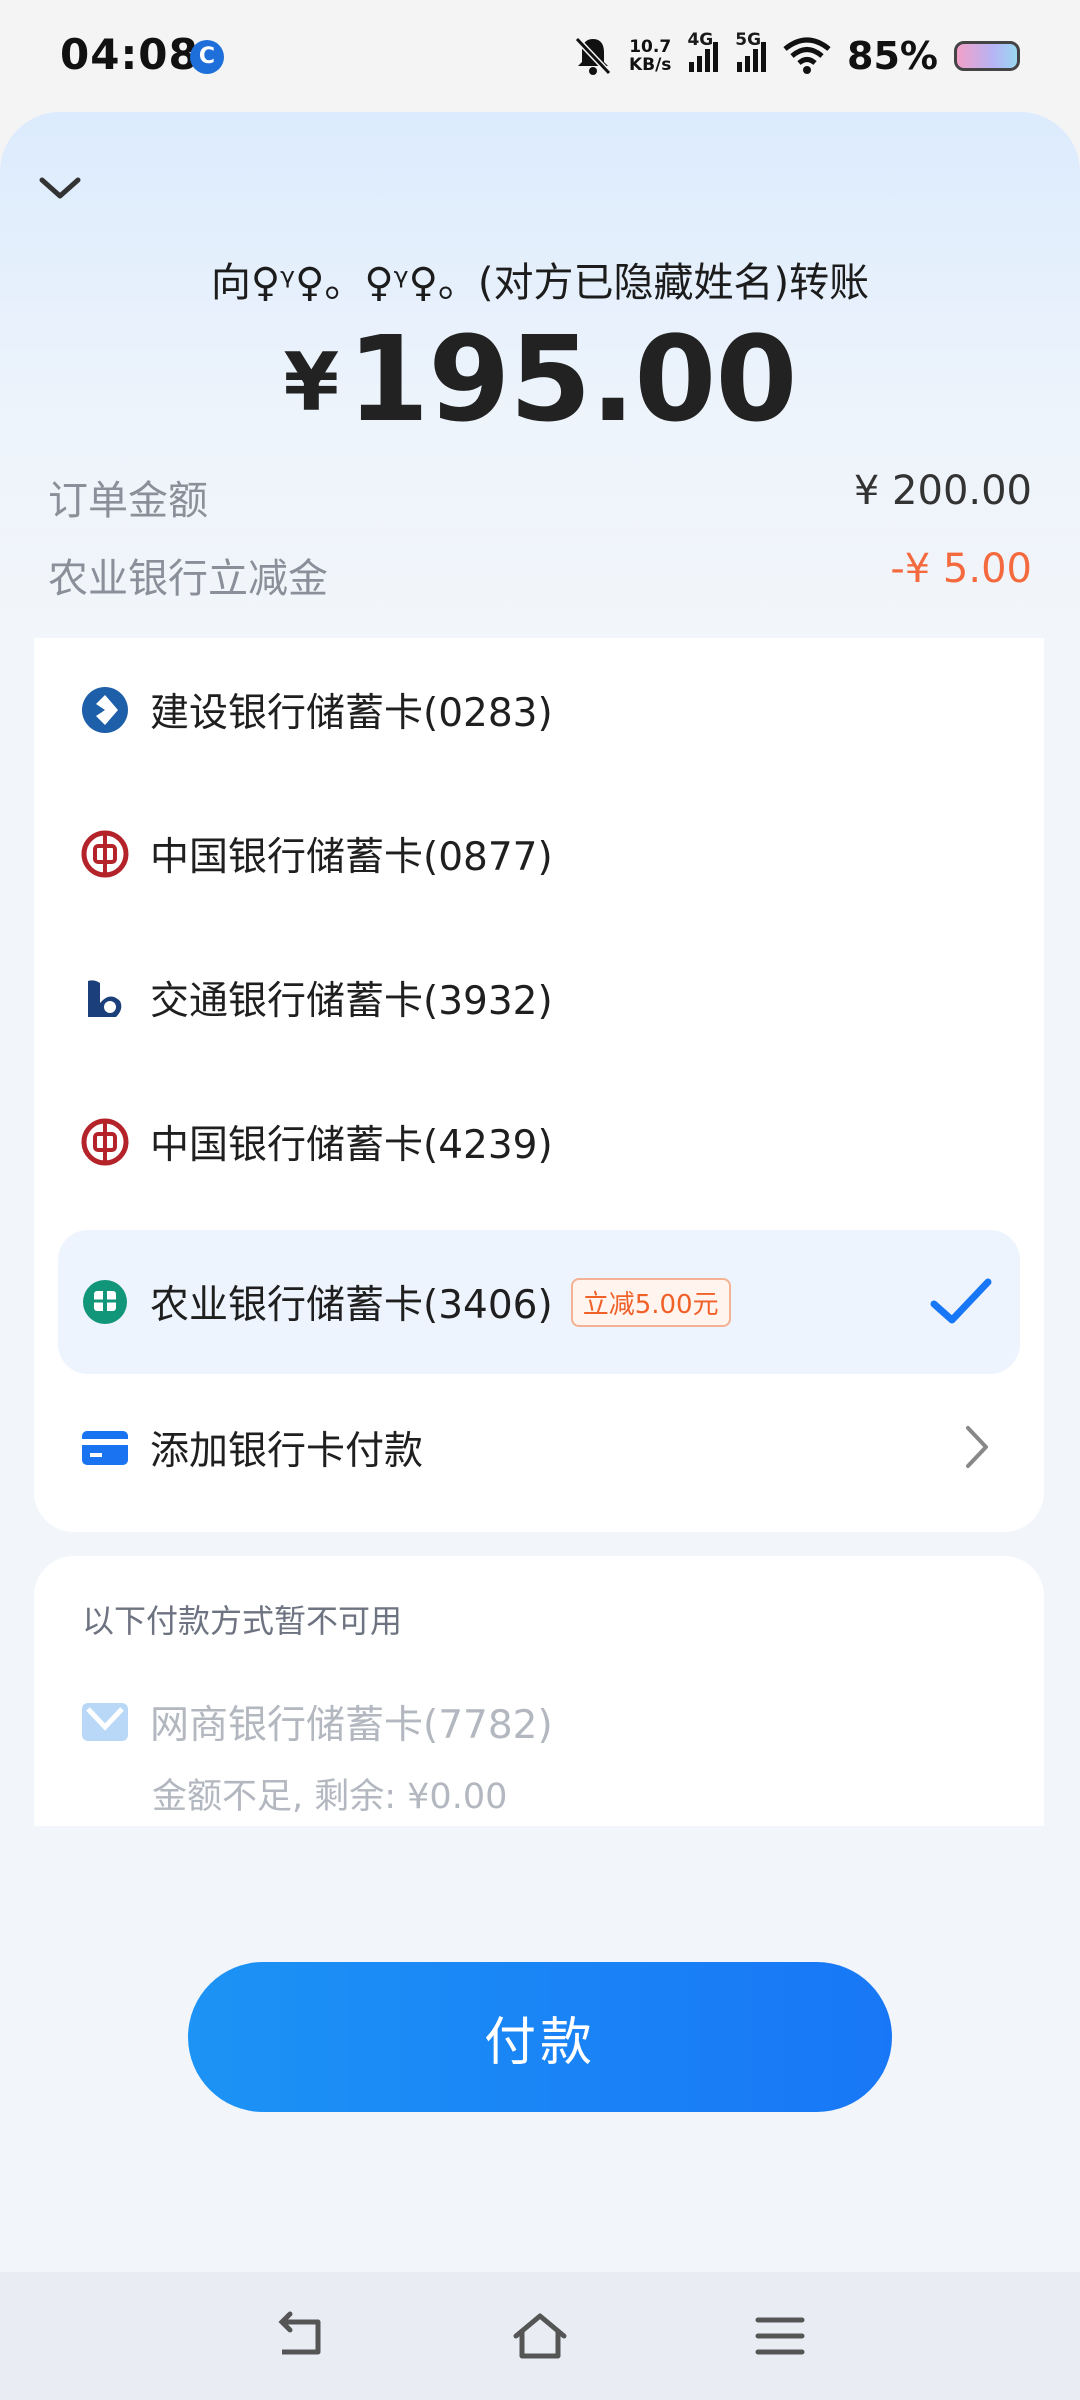 This screenshot has height=2400, width=1080. Describe the element at coordinates (351, 1725) in the screenshot. I see `unavailable-card-label: 网商银行储蓄卡(7782)` at that location.